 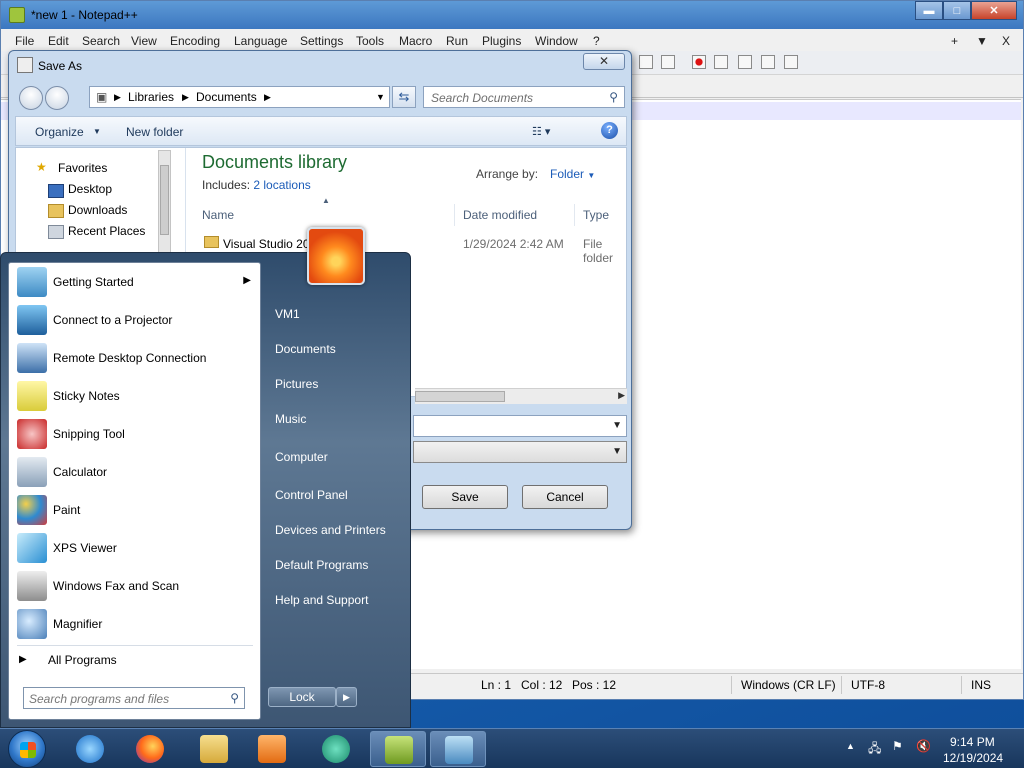 What do you see at coordinates (604, 61) in the screenshot?
I see `dialog-close-button: ✕` at bounding box center [604, 61].